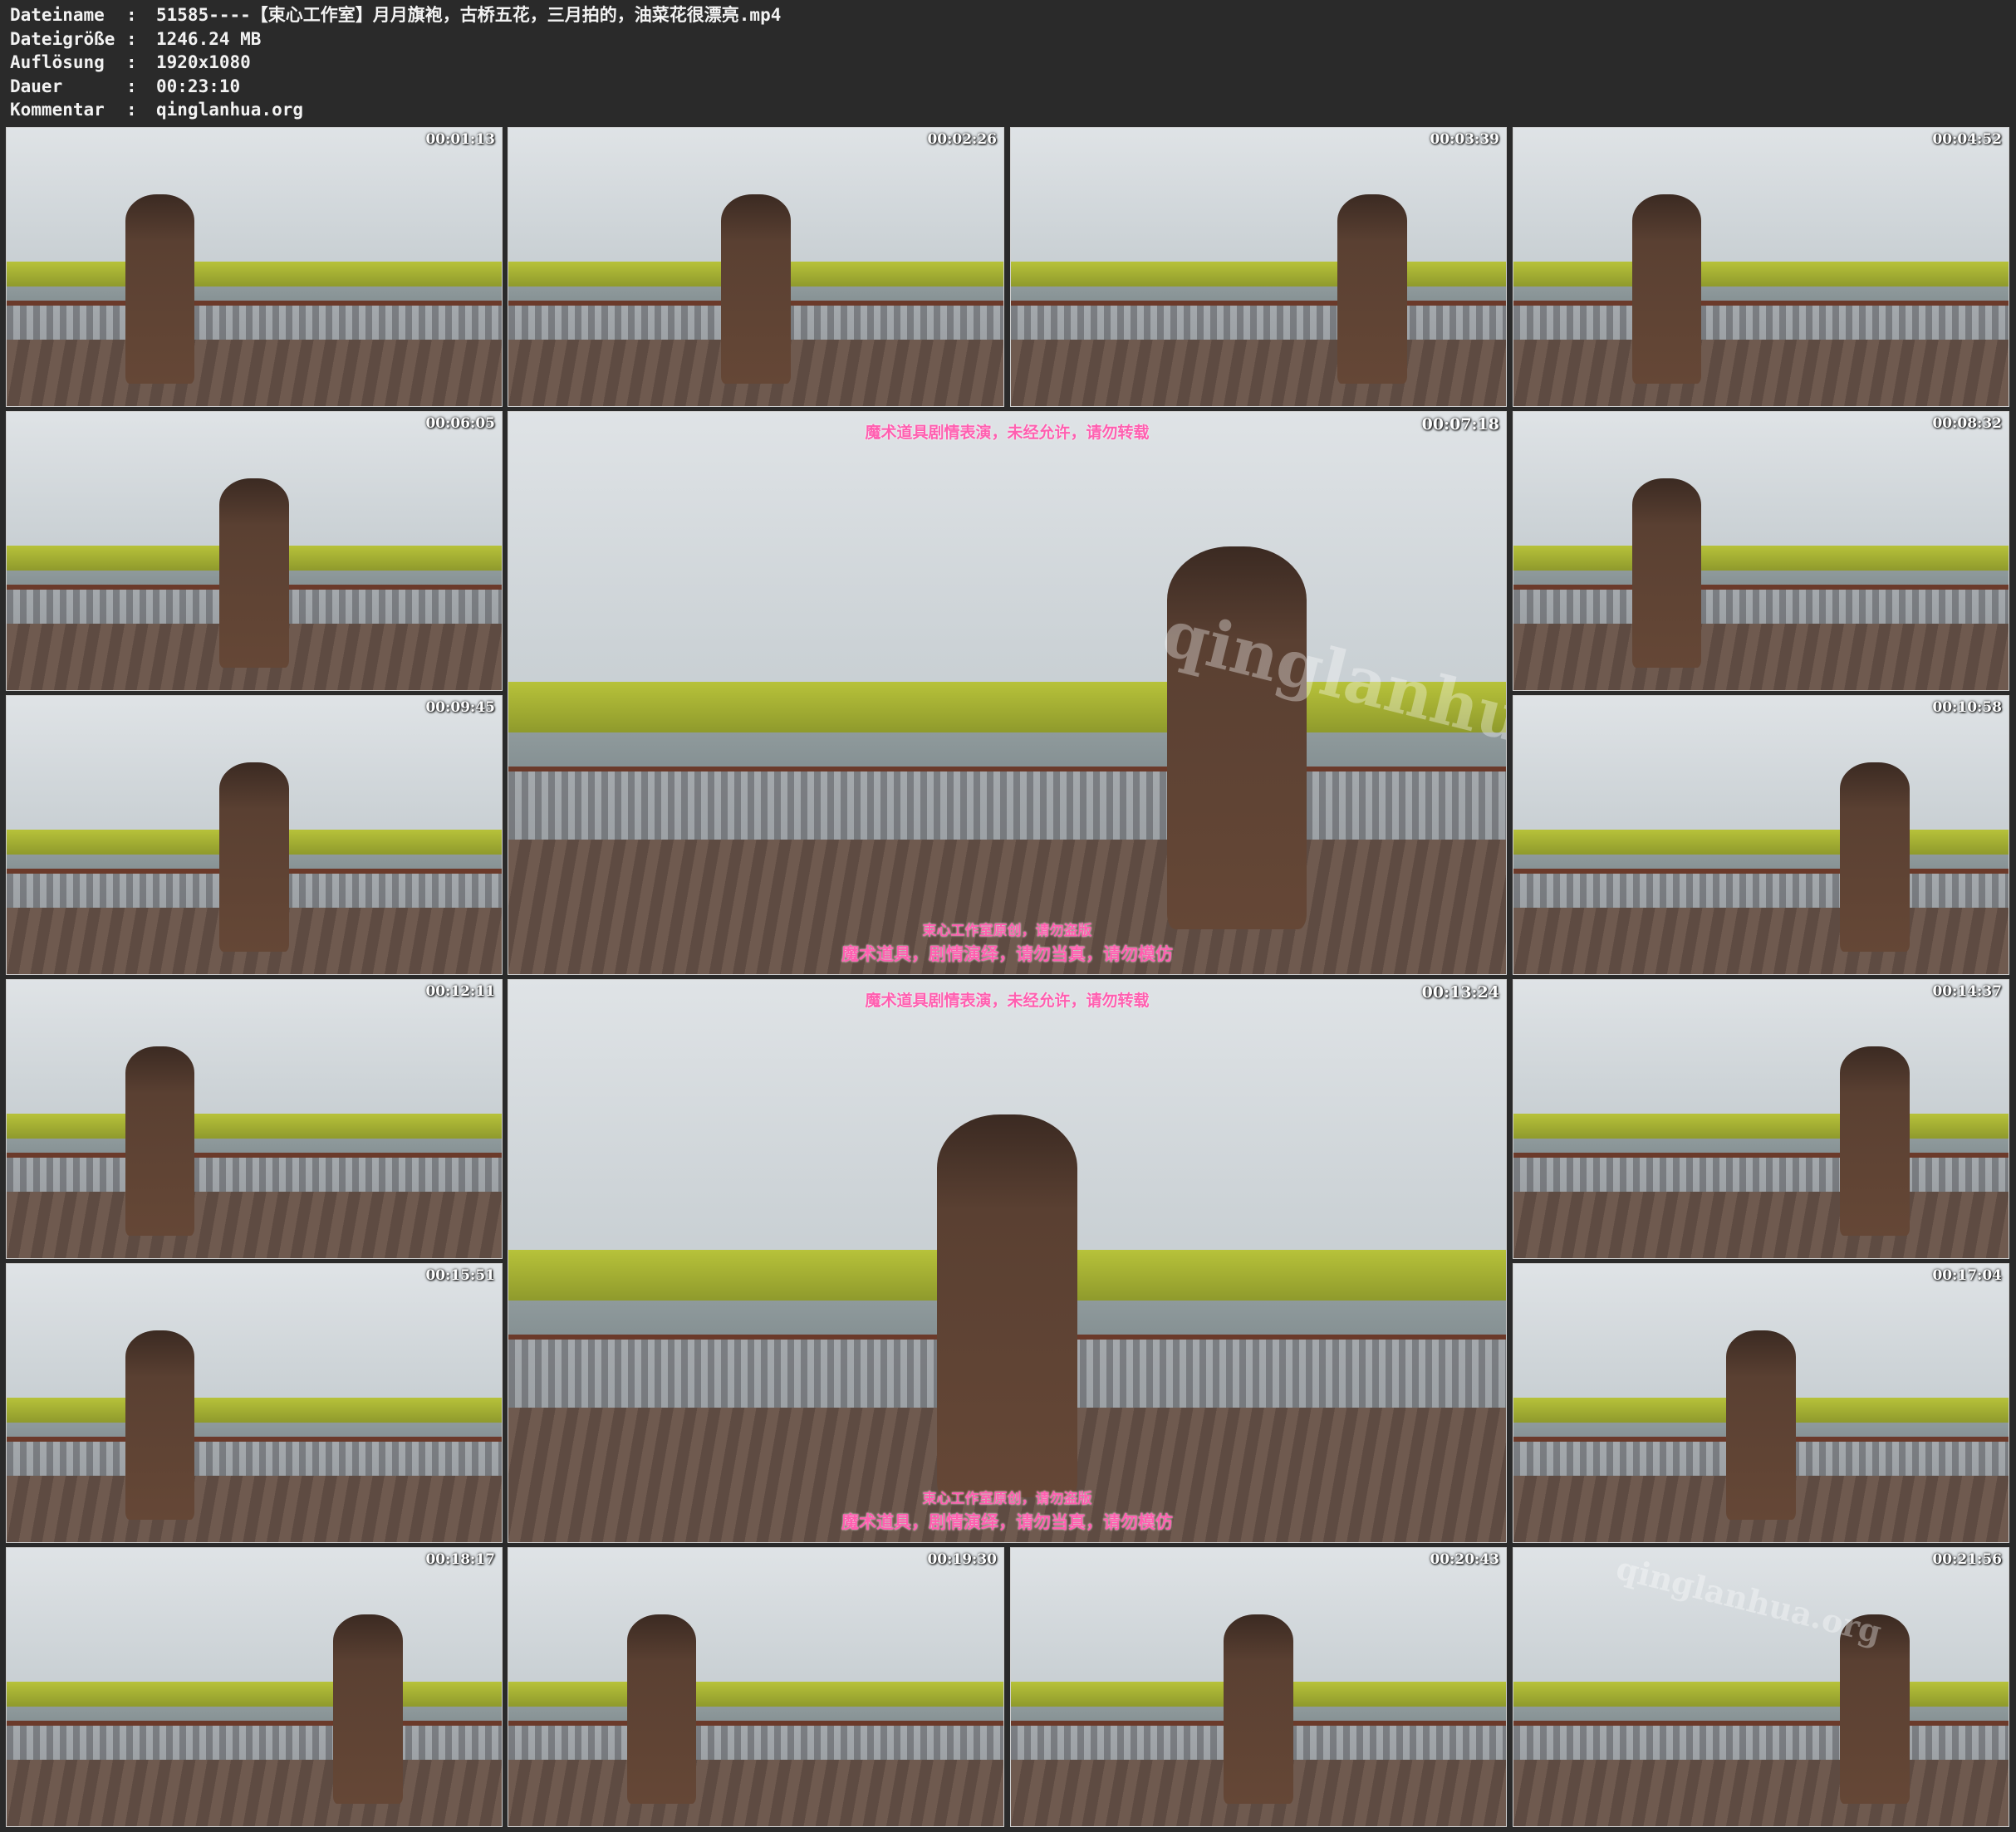 Image resolution: width=2016 pixels, height=1832 pixels. I want to click on video-thumbnail: 00:06:05, so click(255, 551).